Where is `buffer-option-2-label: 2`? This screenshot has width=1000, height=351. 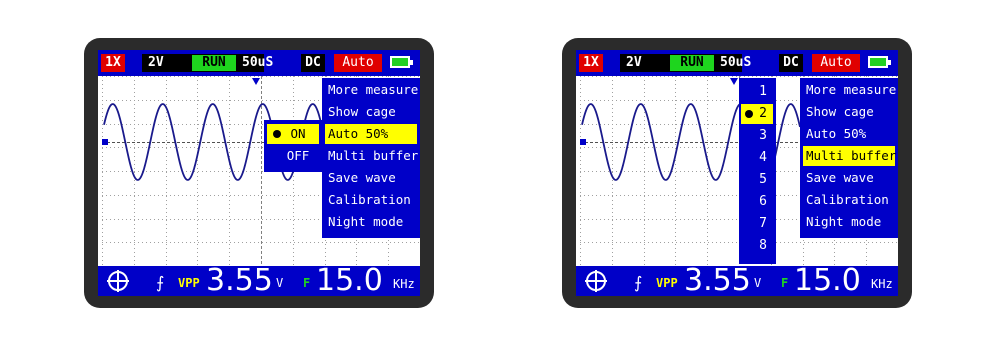
buffer-option-2-label: 2 is located at coordinates (763, 113).